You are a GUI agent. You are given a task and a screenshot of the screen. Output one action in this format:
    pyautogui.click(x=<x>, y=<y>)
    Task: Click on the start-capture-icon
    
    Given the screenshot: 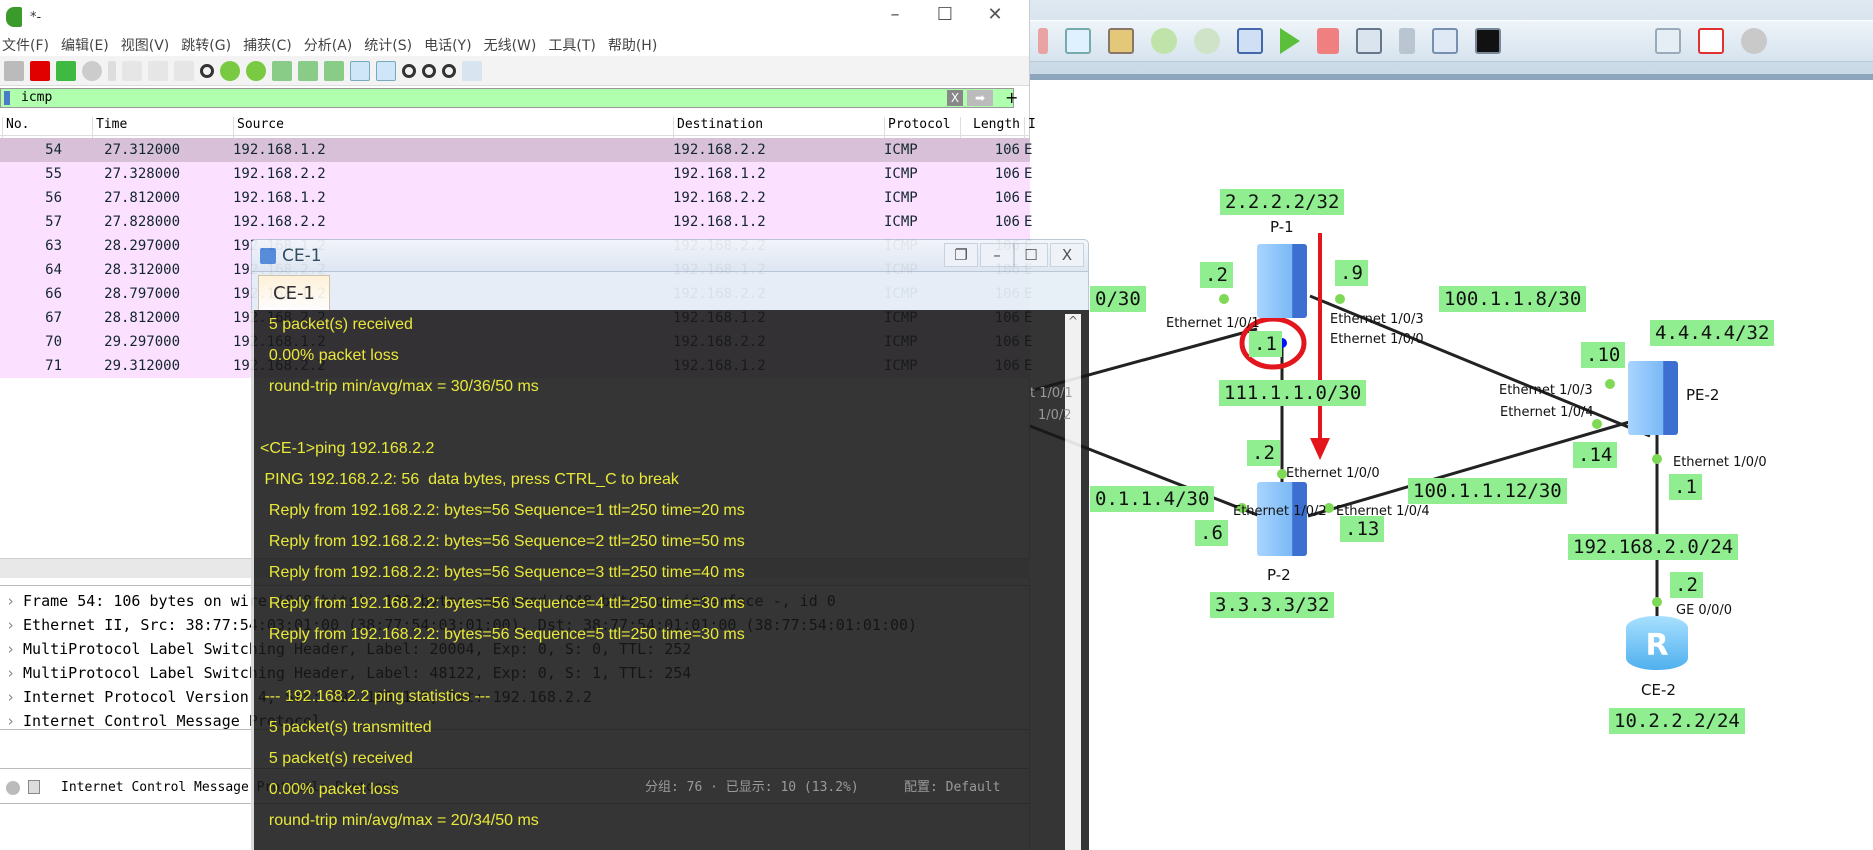 What is the action you would take?
    pyautogui.click(x=14, y=70)
    